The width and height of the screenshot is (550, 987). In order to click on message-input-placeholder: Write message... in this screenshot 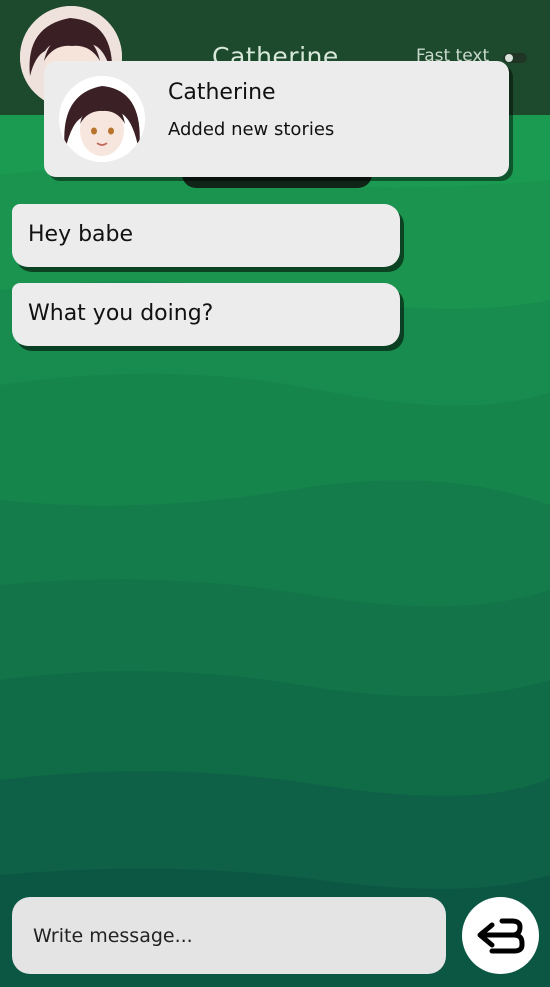, I will do `click(113, 936)`.